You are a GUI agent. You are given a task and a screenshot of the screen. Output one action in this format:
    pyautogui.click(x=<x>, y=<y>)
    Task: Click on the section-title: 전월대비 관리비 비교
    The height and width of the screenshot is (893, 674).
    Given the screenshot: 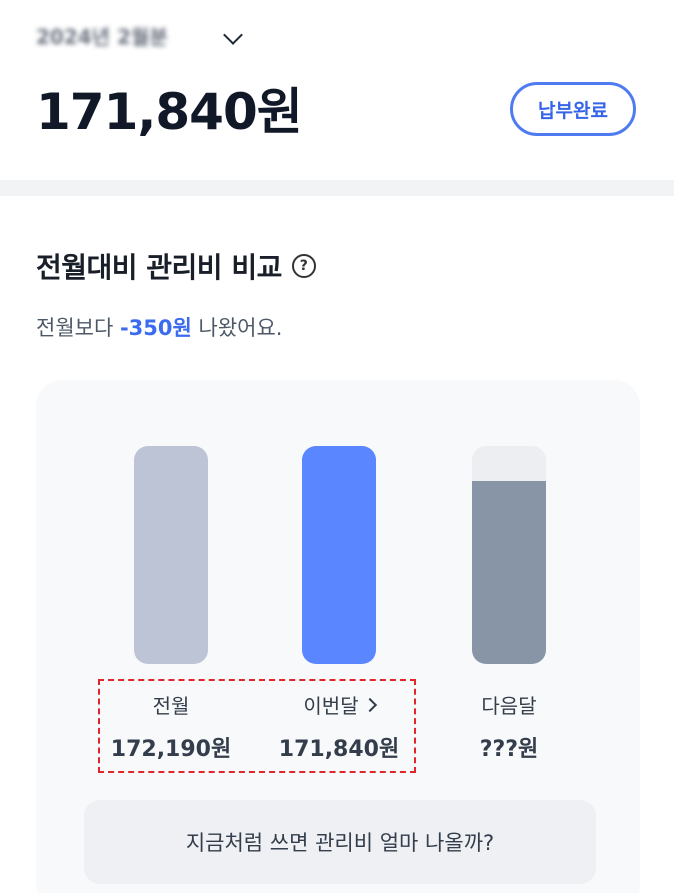 What is the action you would take?
    pyautogui.click(x=159, y=267)
    